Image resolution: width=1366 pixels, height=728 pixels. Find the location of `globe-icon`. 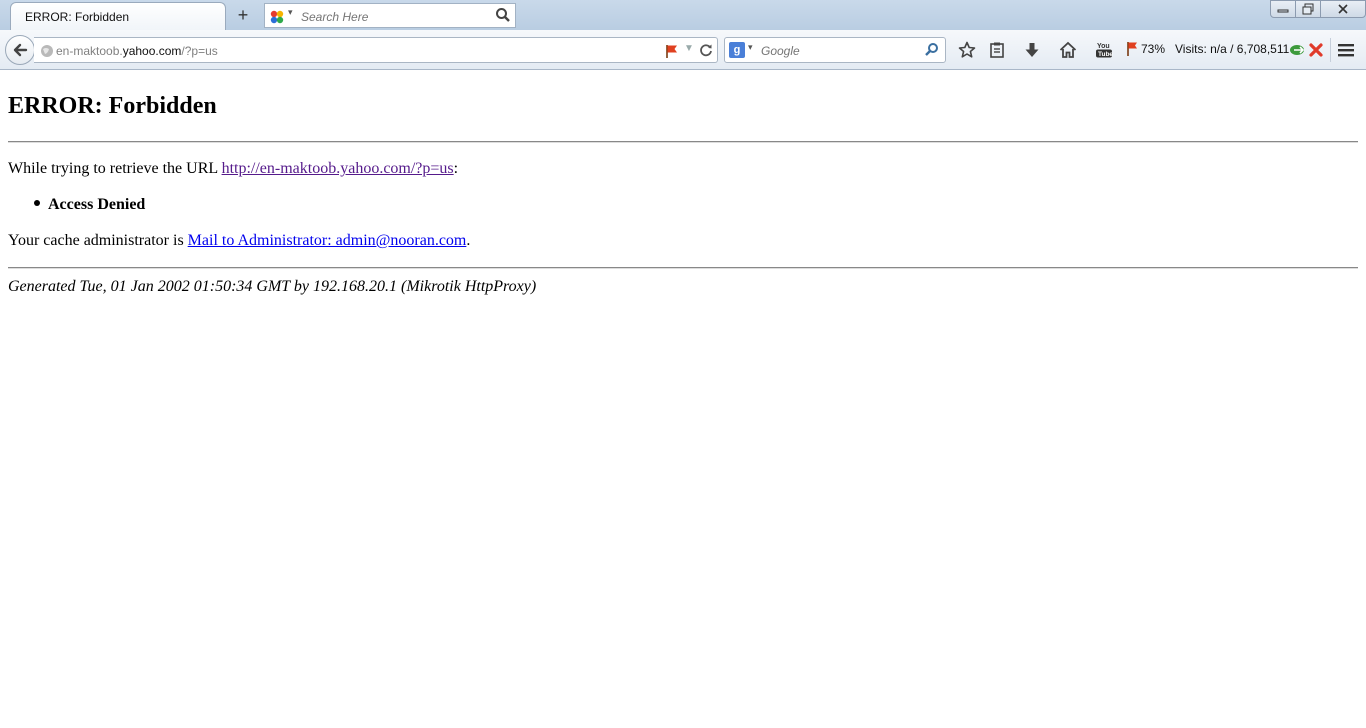

globe-icon is located at coordinates (47, 51).